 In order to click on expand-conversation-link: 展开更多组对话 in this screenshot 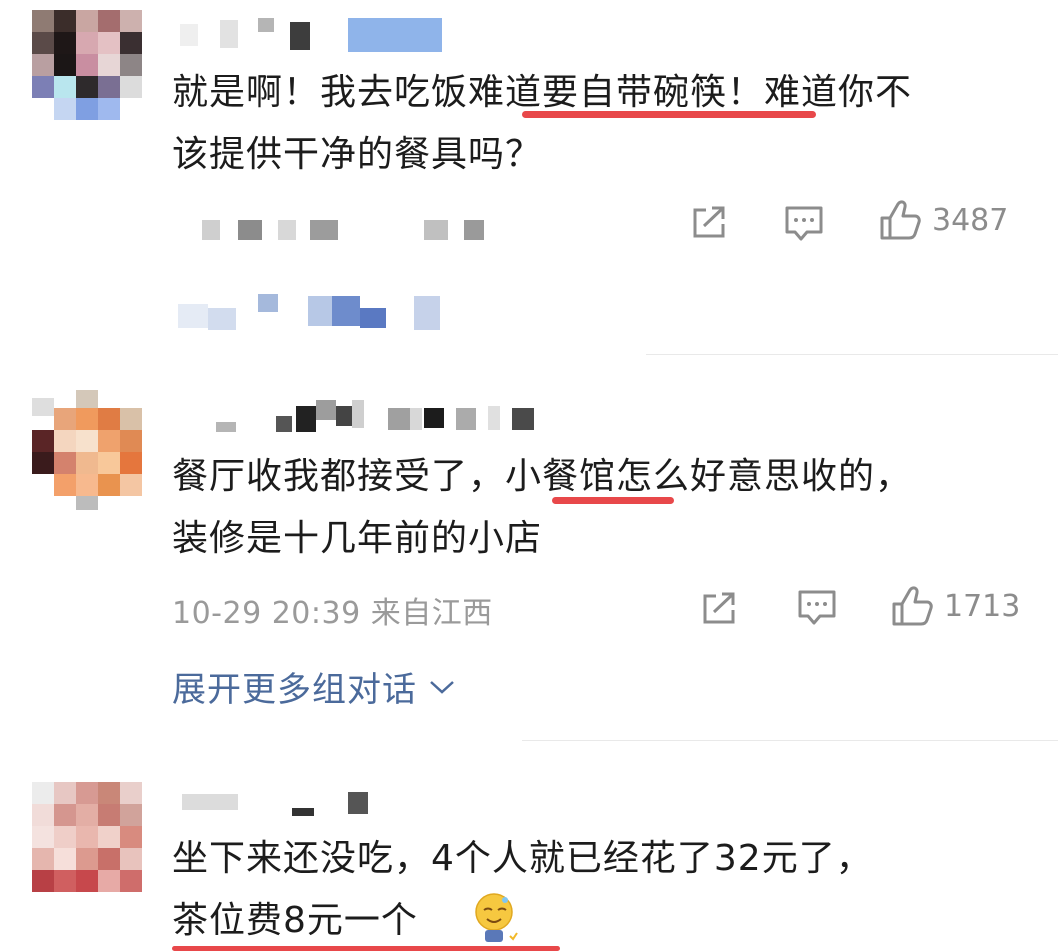, I will do `click(314, 686)`.